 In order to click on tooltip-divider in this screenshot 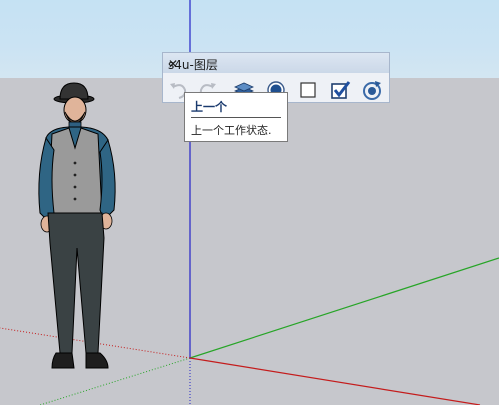, I will do `click(236, 117)`.